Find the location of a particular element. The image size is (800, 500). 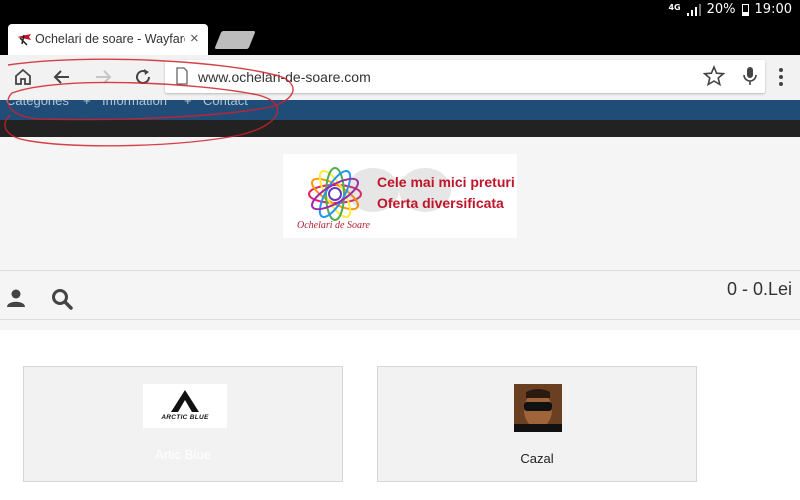

arctic-blue-logo: ARCTIC BLUE is located at coordinates (185, 406).